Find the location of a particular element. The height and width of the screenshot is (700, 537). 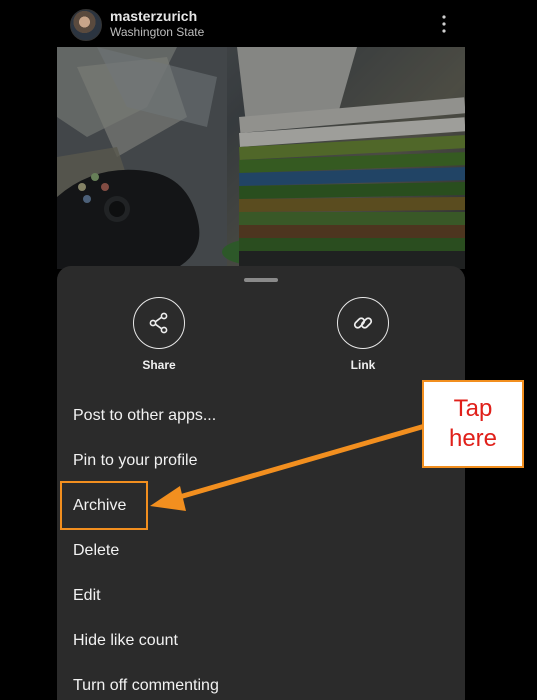

callout-line-1: Tap is located at coordinates (473, 408).